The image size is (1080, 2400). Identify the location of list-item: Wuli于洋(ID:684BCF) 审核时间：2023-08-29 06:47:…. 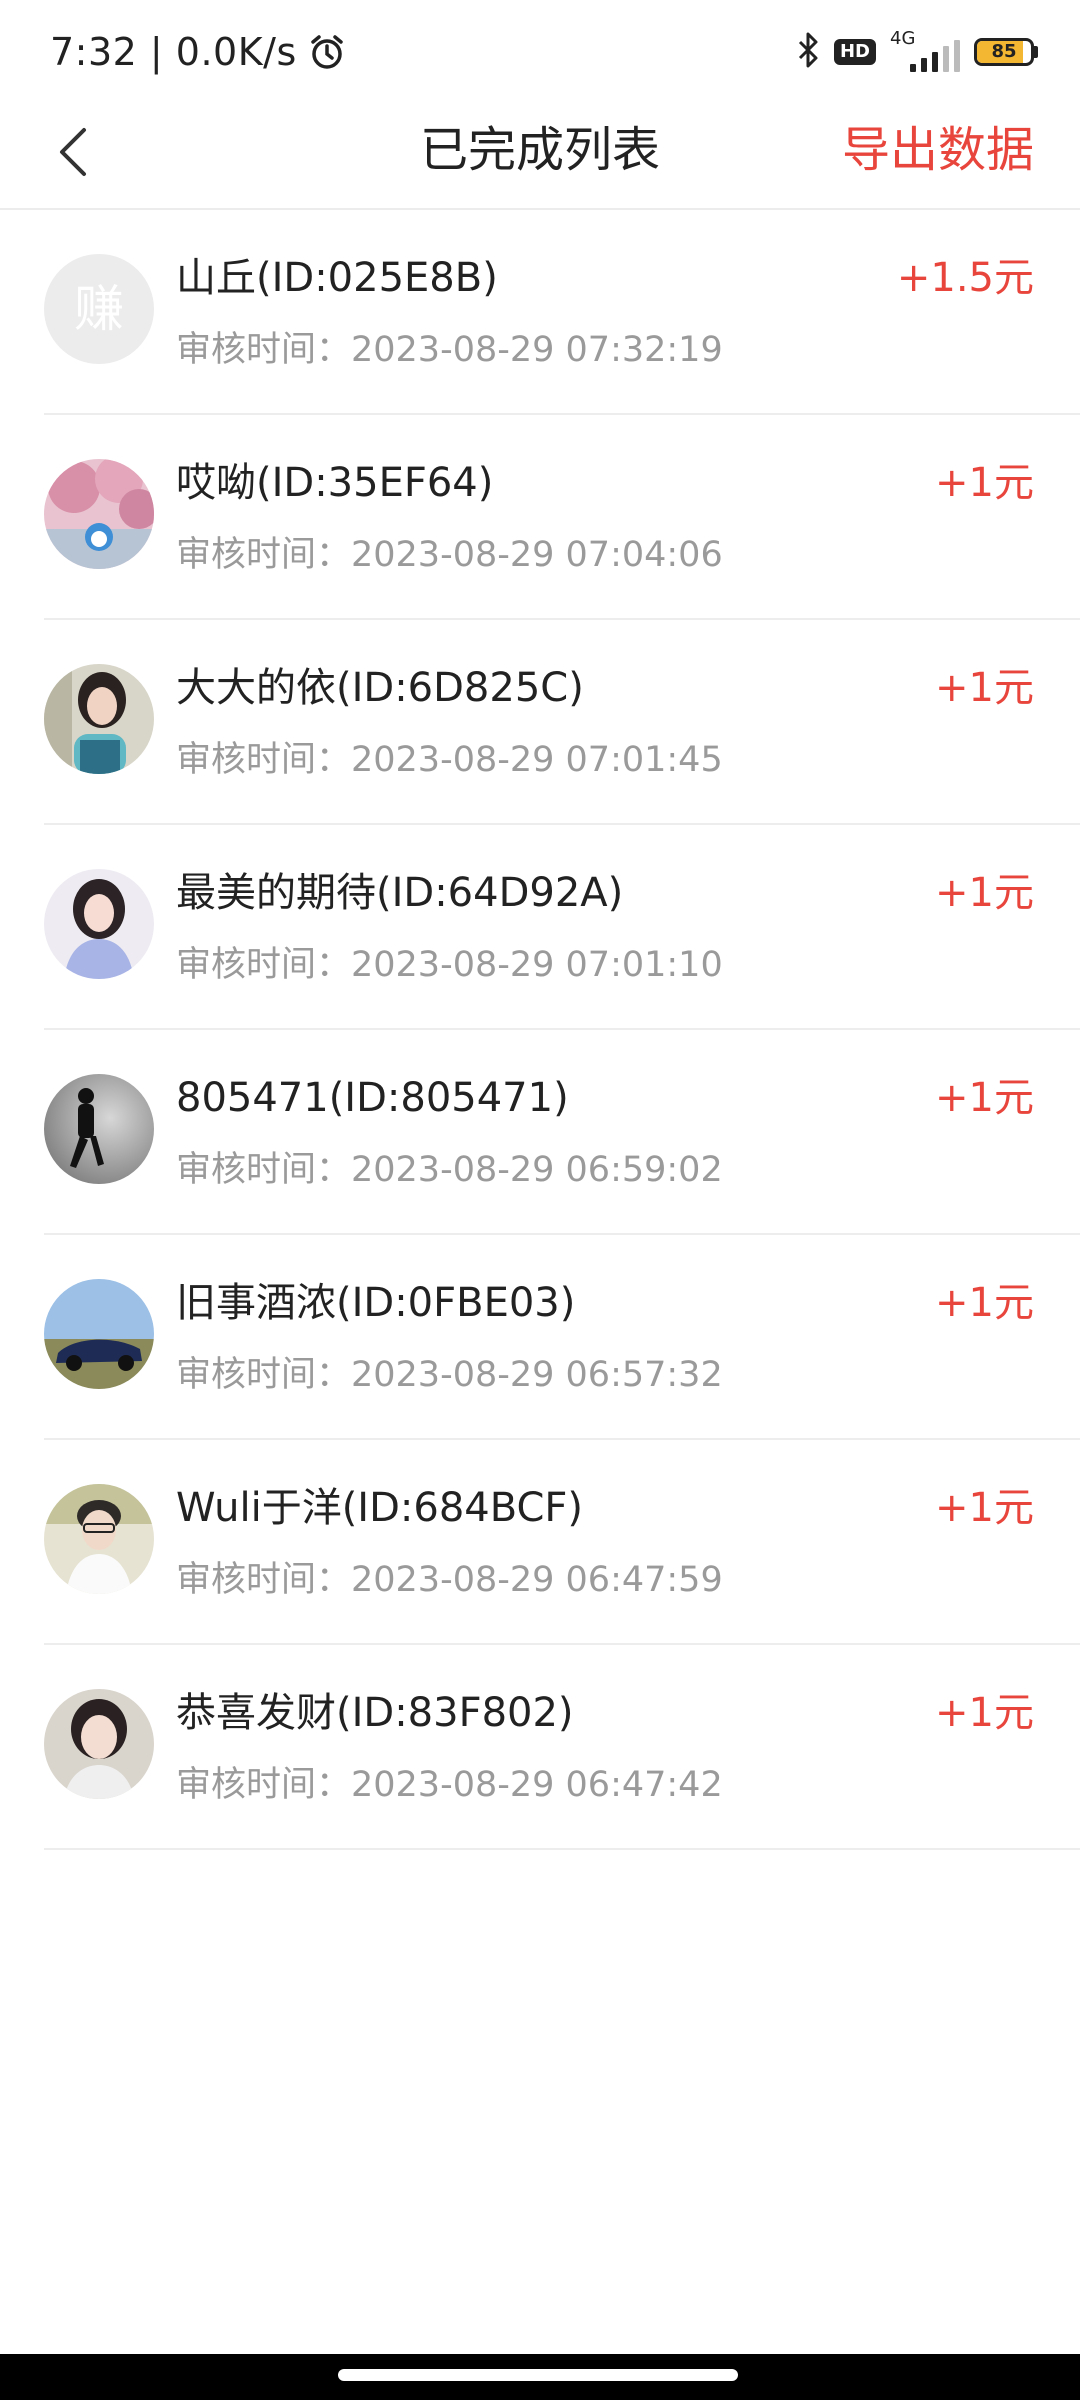
(540, 1542).